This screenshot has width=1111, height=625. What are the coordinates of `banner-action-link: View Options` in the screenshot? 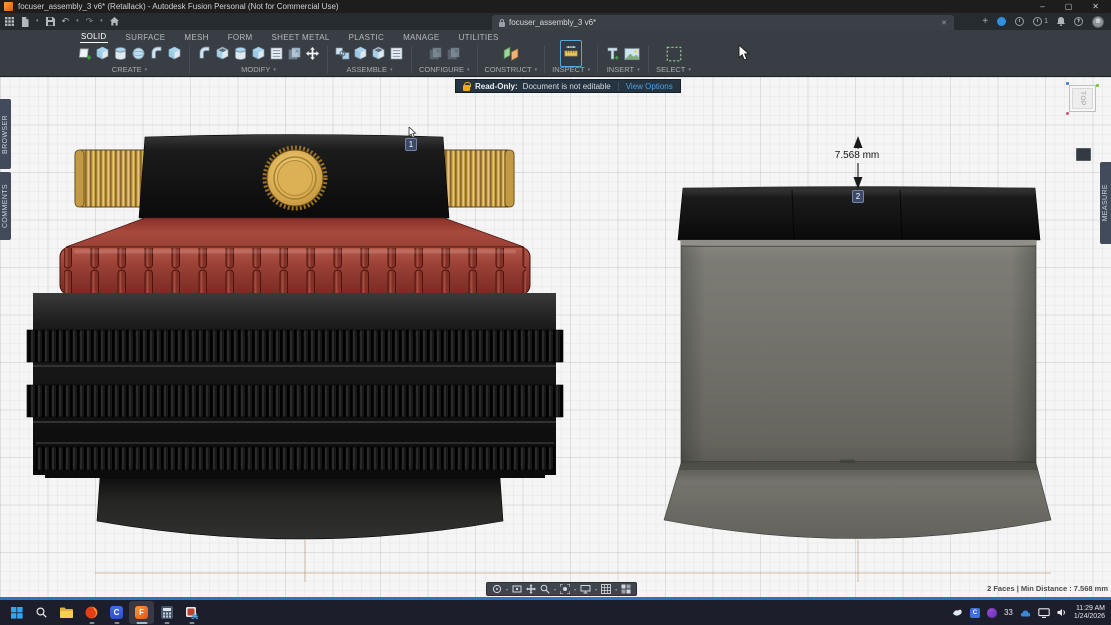 It's located at (649, 86).